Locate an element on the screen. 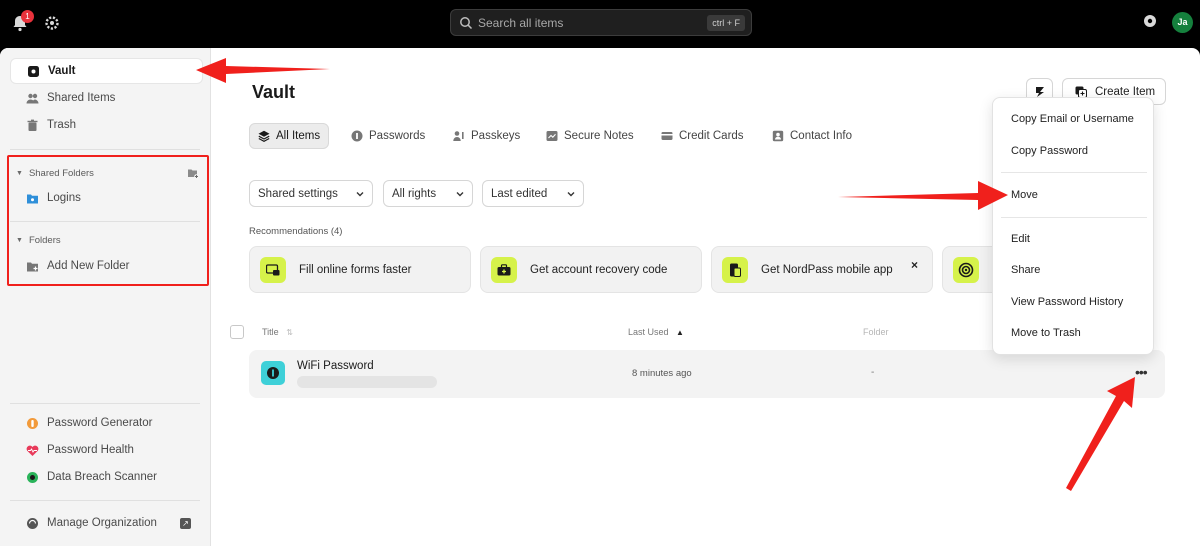 This screenshot has width=1200, height=546. tab-contact-info: Contact Info is located at coordinates (812, 136).